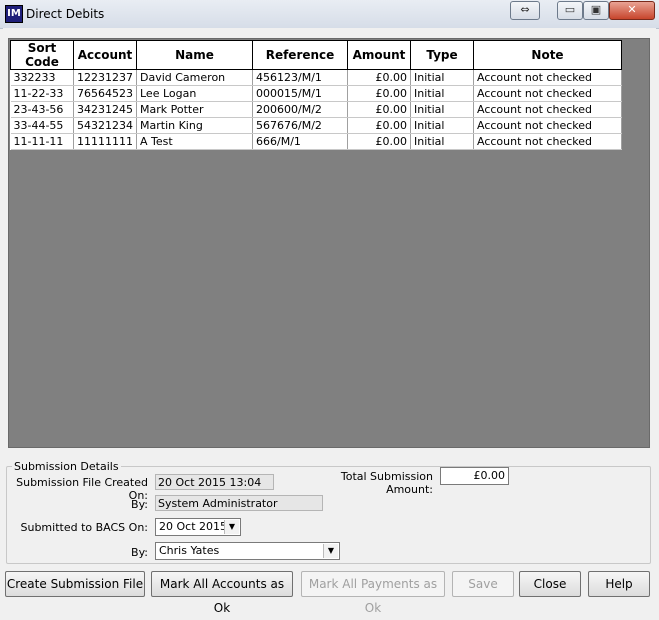  What do you see at coordinates (300, 93) in the screenshot?
I see `cell-reference: 000015/M/1` at bounding box center [300, 93].